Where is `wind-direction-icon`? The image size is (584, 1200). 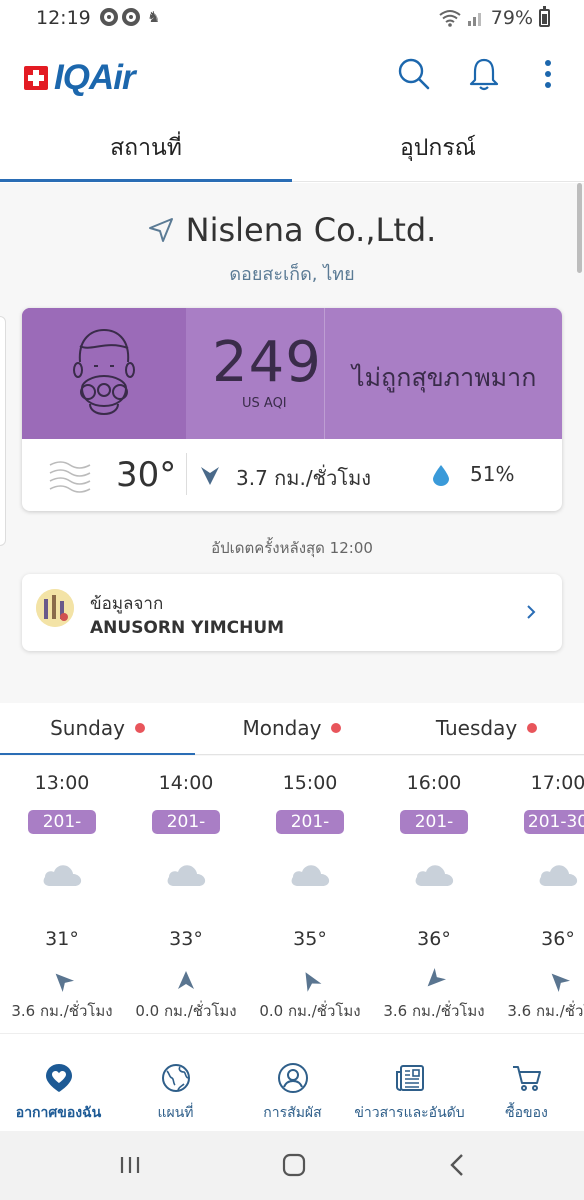 wind-direction-icon is located at coordinates (210, 476).